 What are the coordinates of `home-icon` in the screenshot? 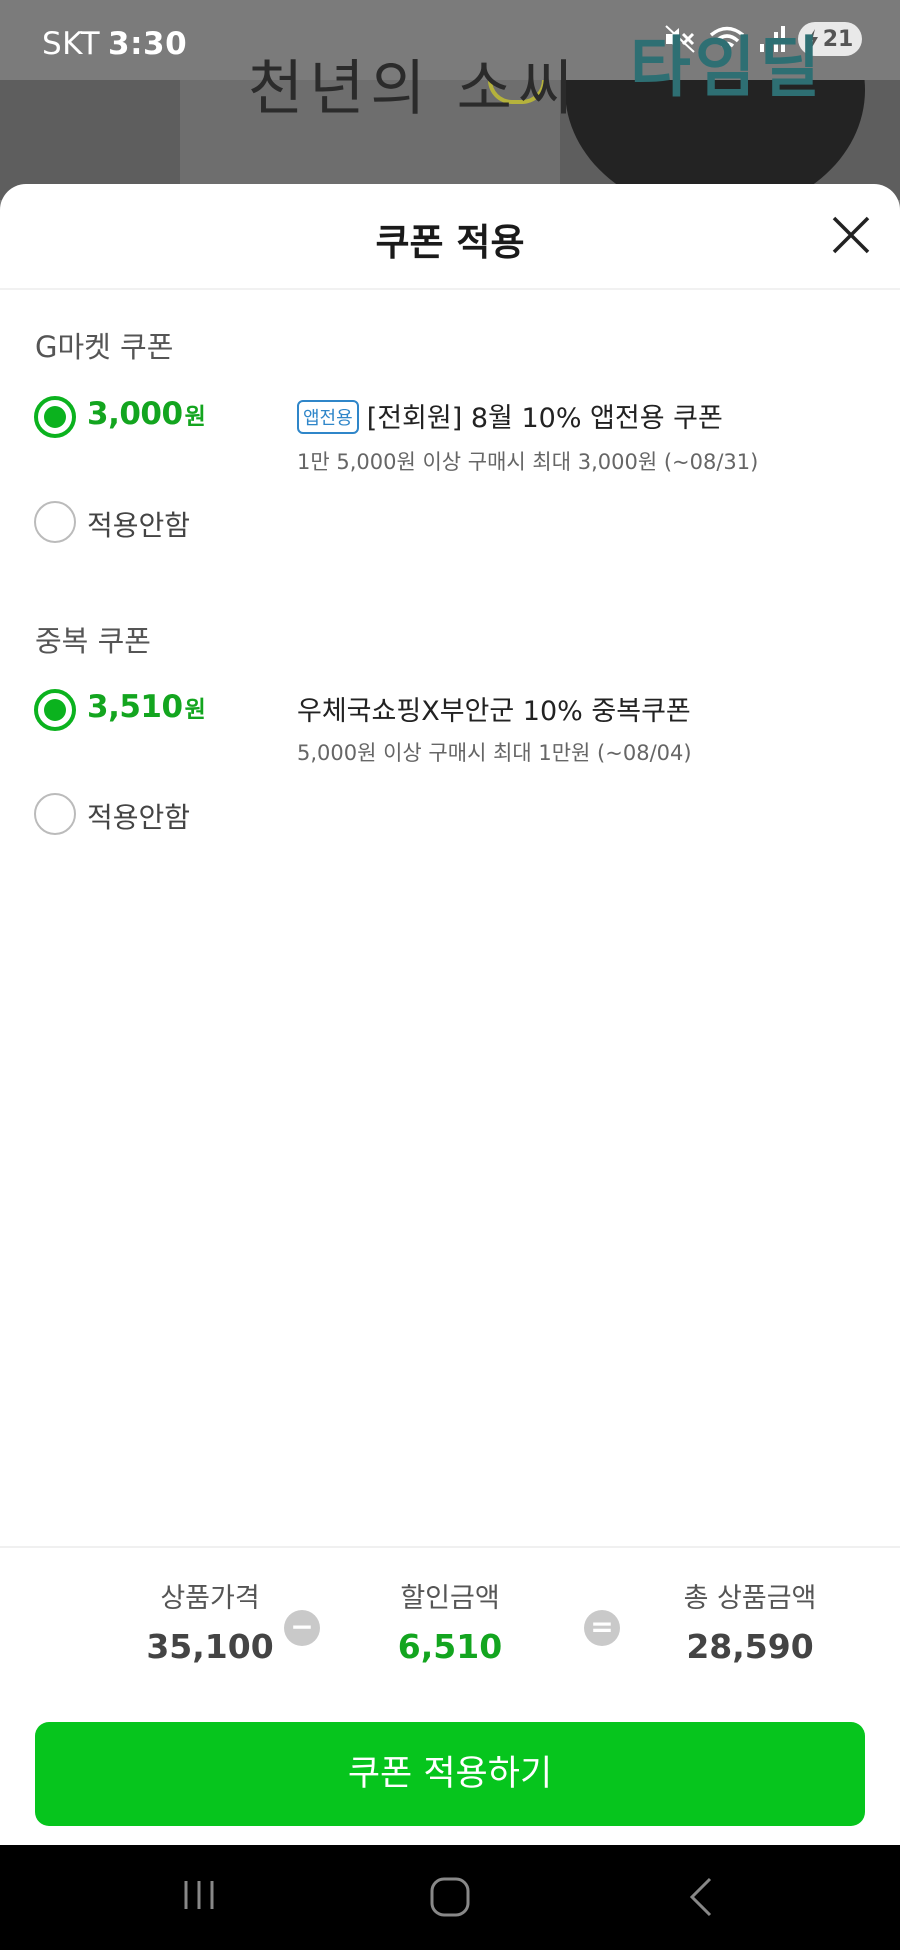 It's located at (450, 1897).